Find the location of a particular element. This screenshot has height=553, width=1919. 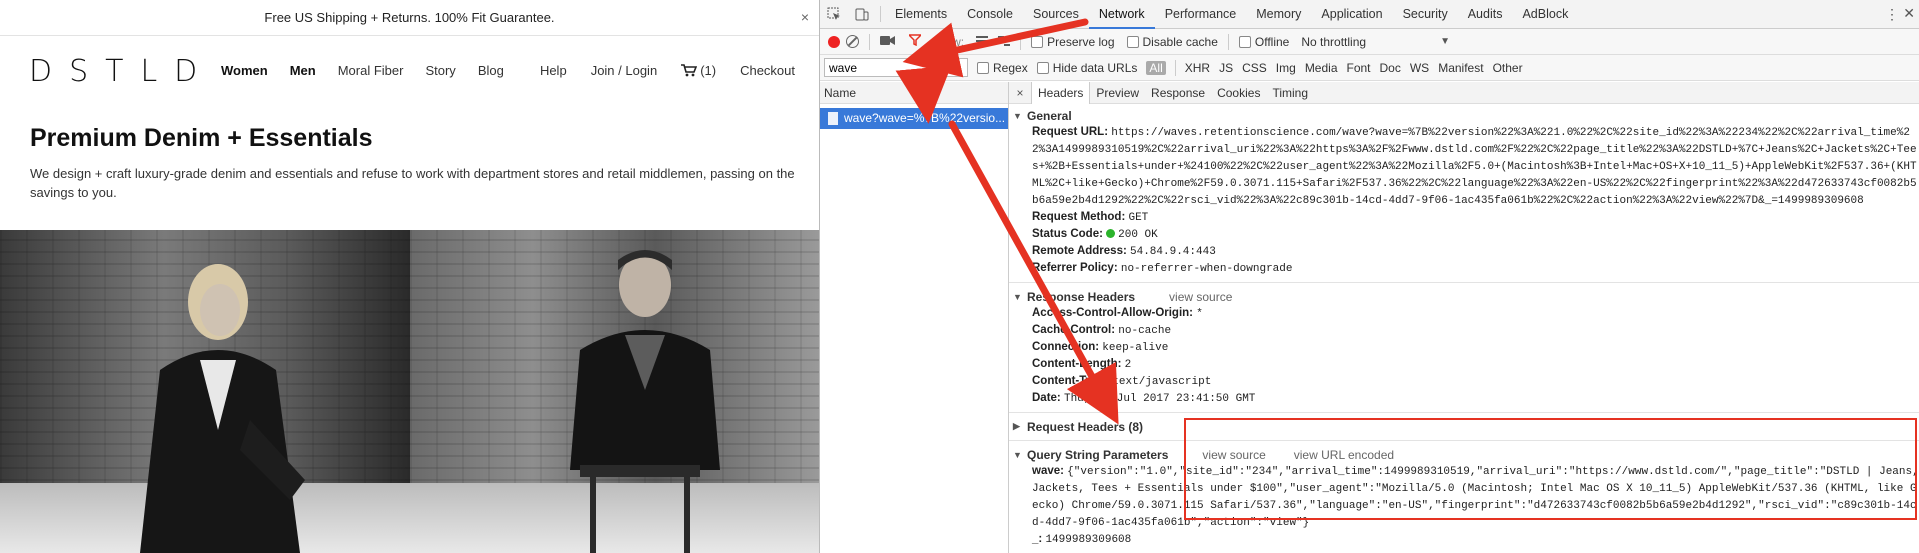

header-row: Connection: keep-alive is located at coordinates (1100, 347).